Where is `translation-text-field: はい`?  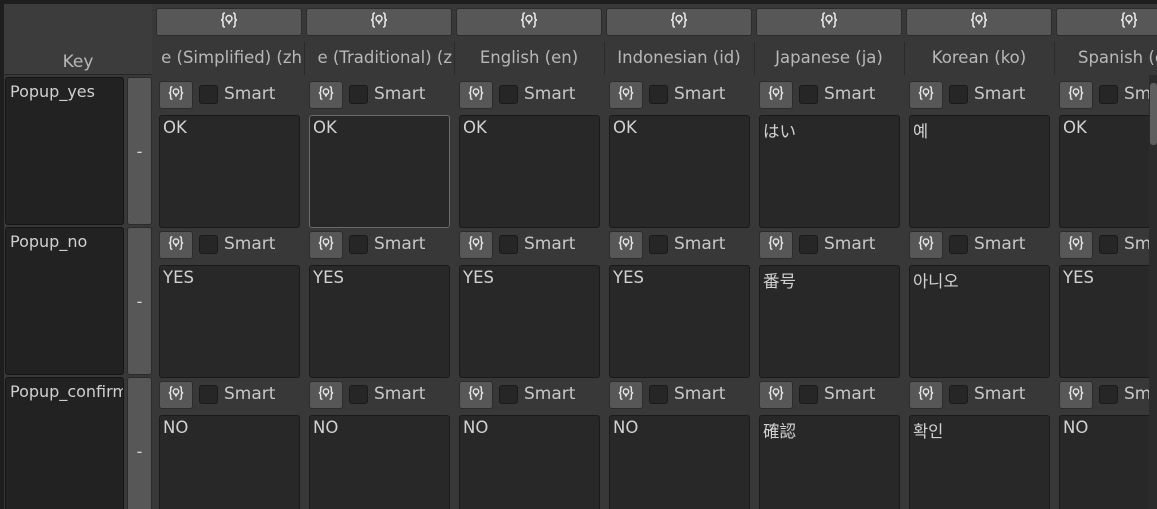
translation-text-field: はい is located at coordinates (829, 171).